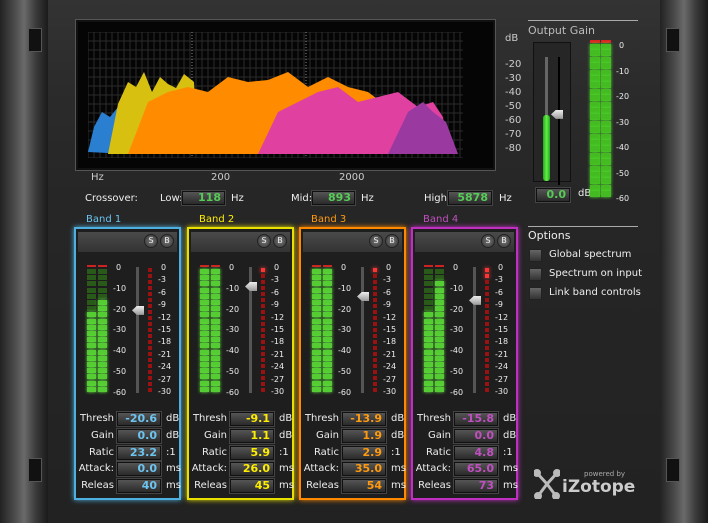  Describe the element at coordinates (284, 452) in the screenshot. I see `param-unit: :1` at that location.